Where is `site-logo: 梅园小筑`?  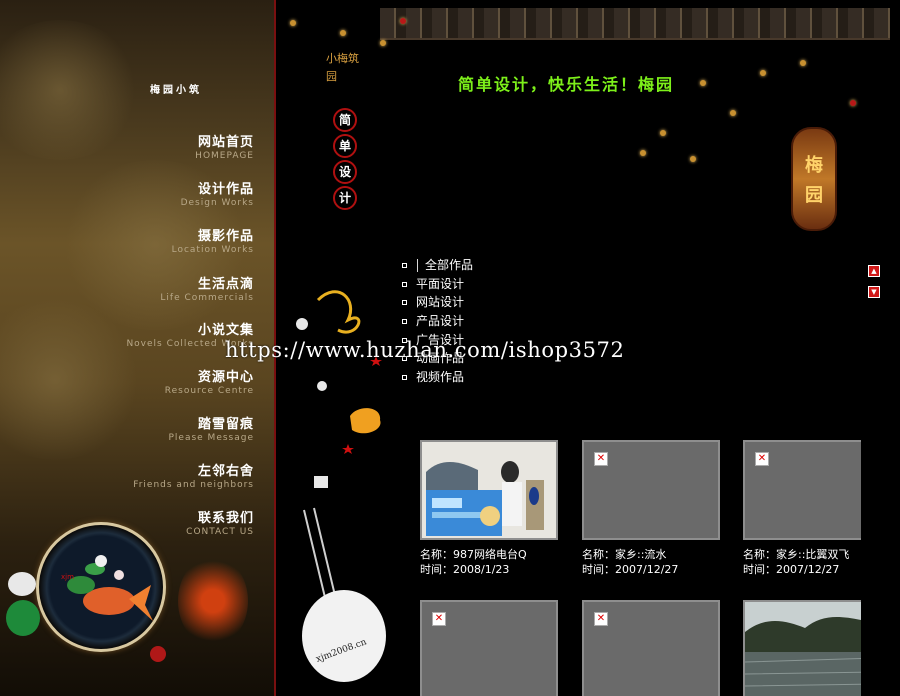 site-logo: 梅园小筑 is located at coordinates (176, 88).